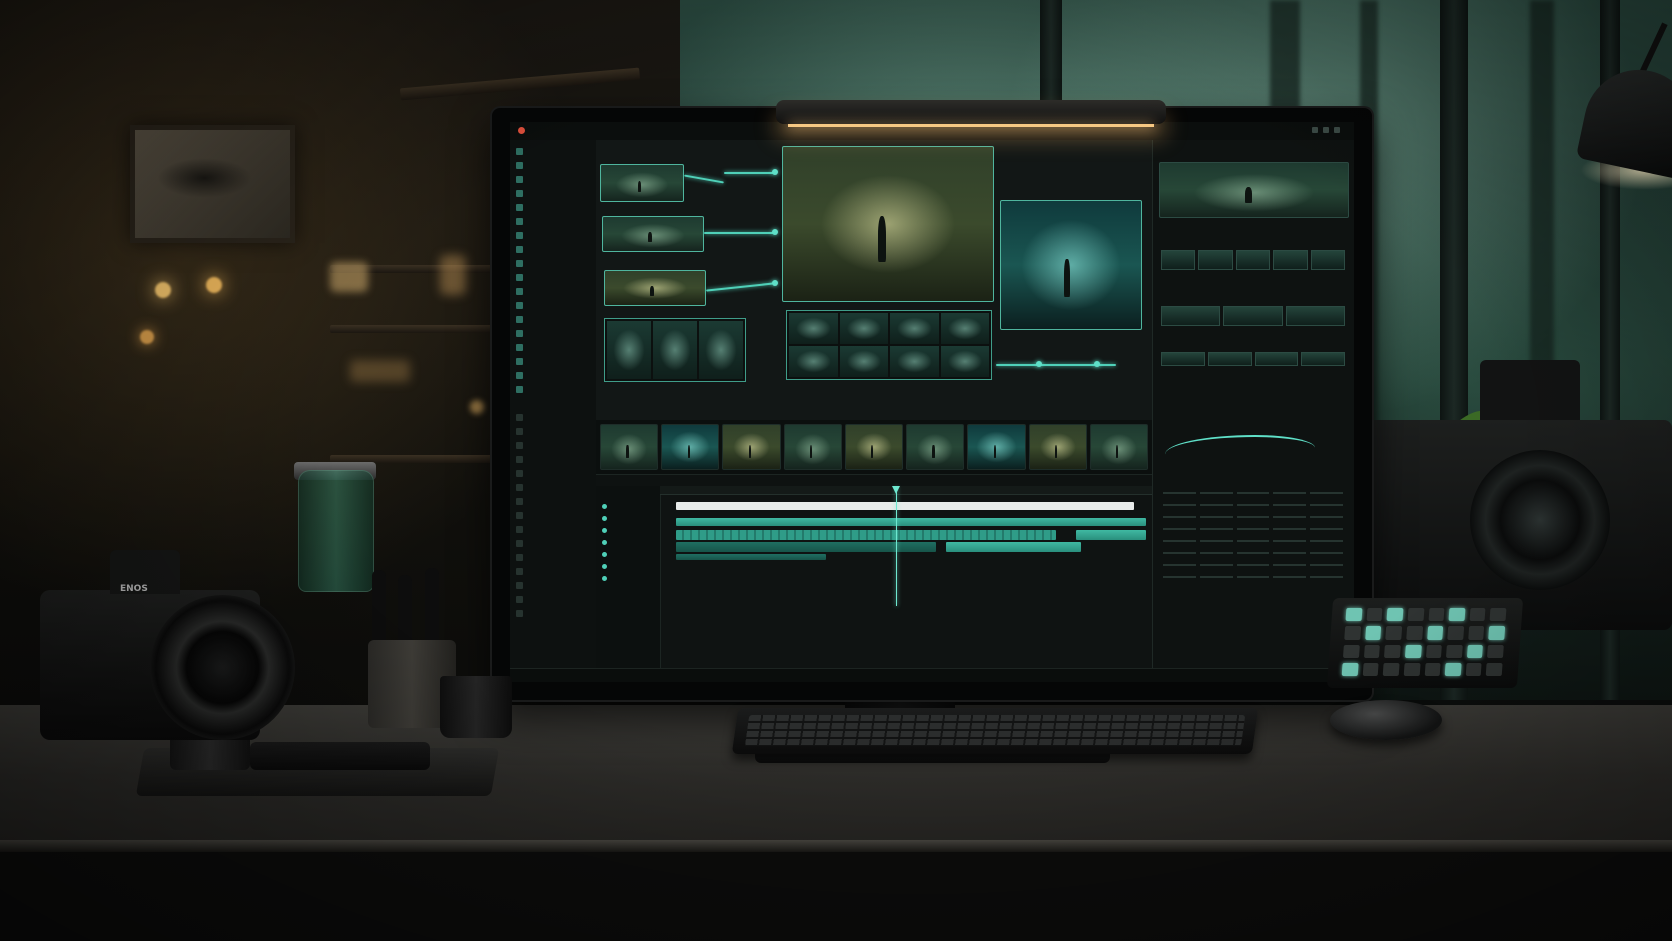  Describe the element at coordinates (1240, 451) in the screenshot. I see `keyframe-curve` at that location.